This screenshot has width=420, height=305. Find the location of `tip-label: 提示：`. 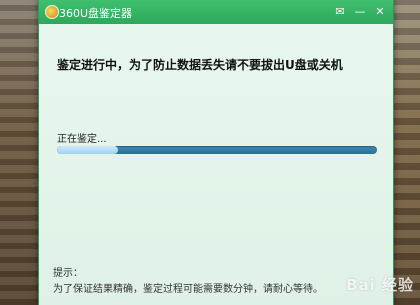

tip-label: 提示： is located at coordinates (68, 273).